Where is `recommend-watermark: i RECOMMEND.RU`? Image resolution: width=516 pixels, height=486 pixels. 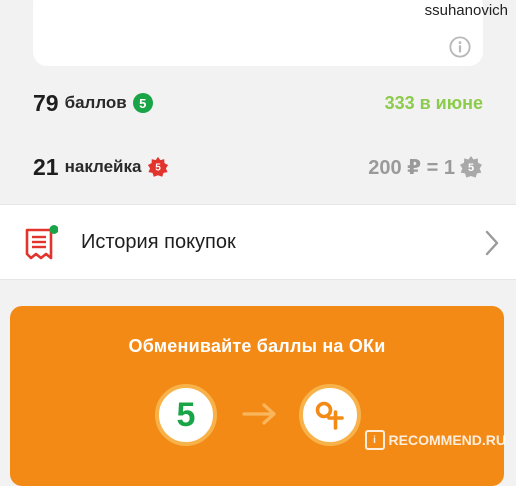 recommend-watermark: i RECOMMEND.RU is located at coordinates (435, 440).